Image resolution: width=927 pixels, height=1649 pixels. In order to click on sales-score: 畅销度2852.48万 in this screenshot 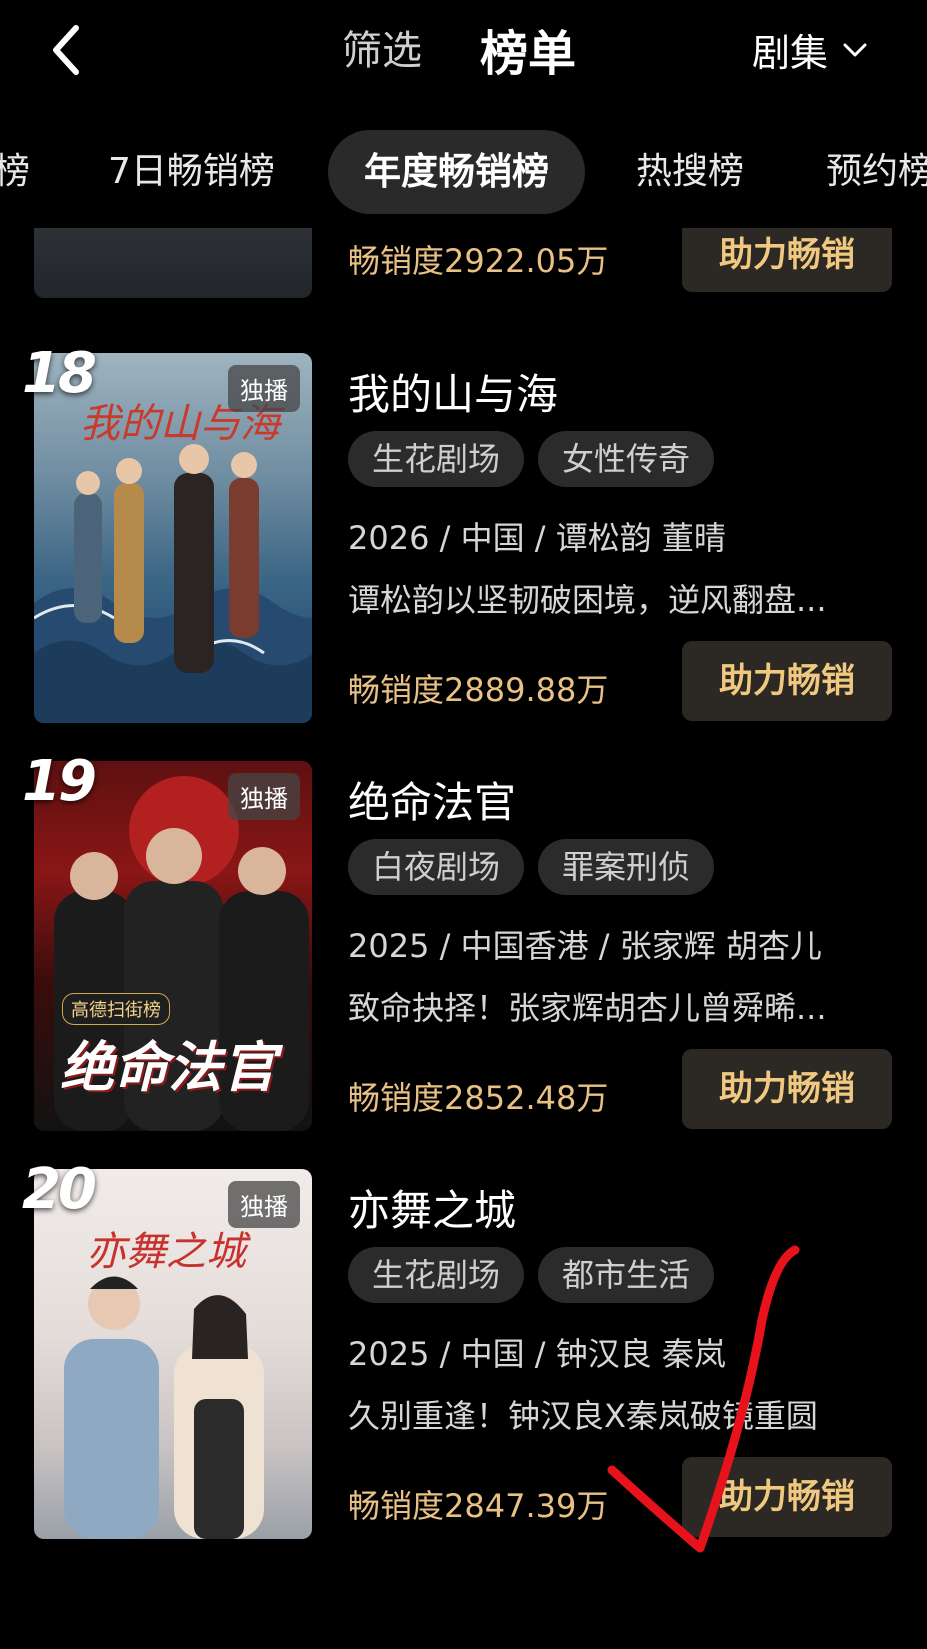, I will do `click(478, 1098)`.